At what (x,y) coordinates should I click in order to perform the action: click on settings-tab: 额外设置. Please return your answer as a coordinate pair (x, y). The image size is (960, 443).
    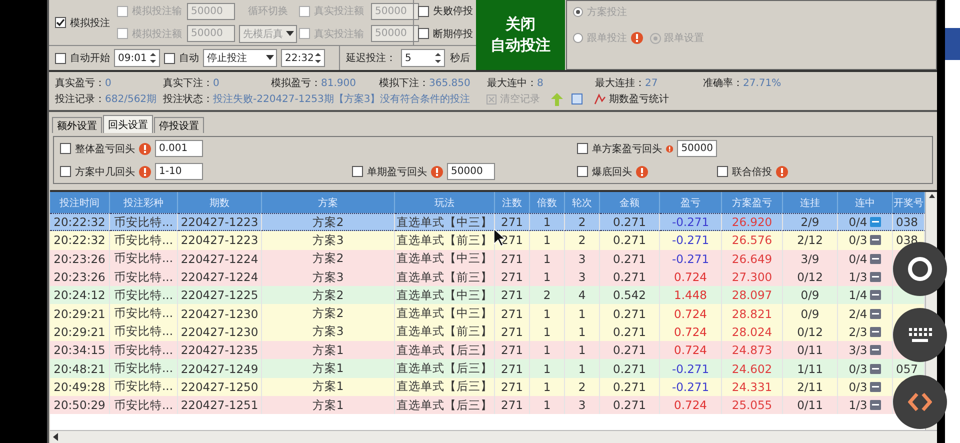
    Looking at the image, I should click on (77, 125).